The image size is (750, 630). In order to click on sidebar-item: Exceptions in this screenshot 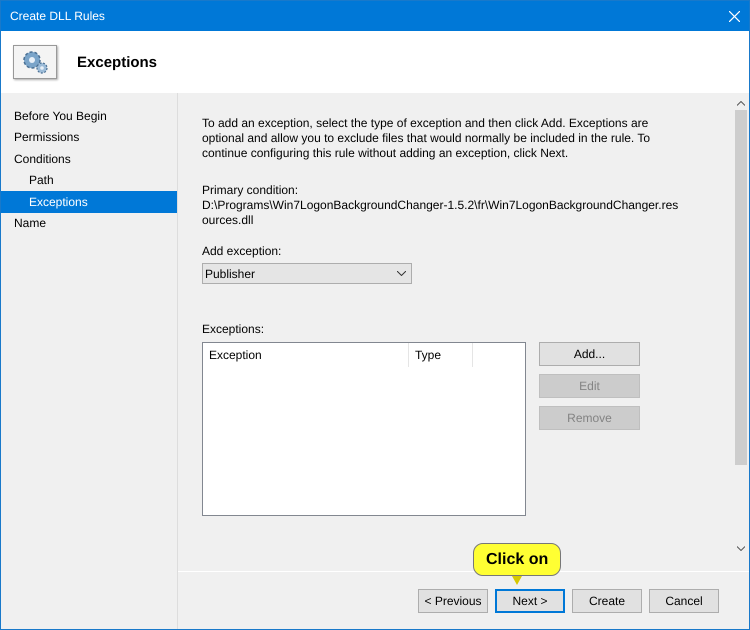, I will do `click(89, 201)`.